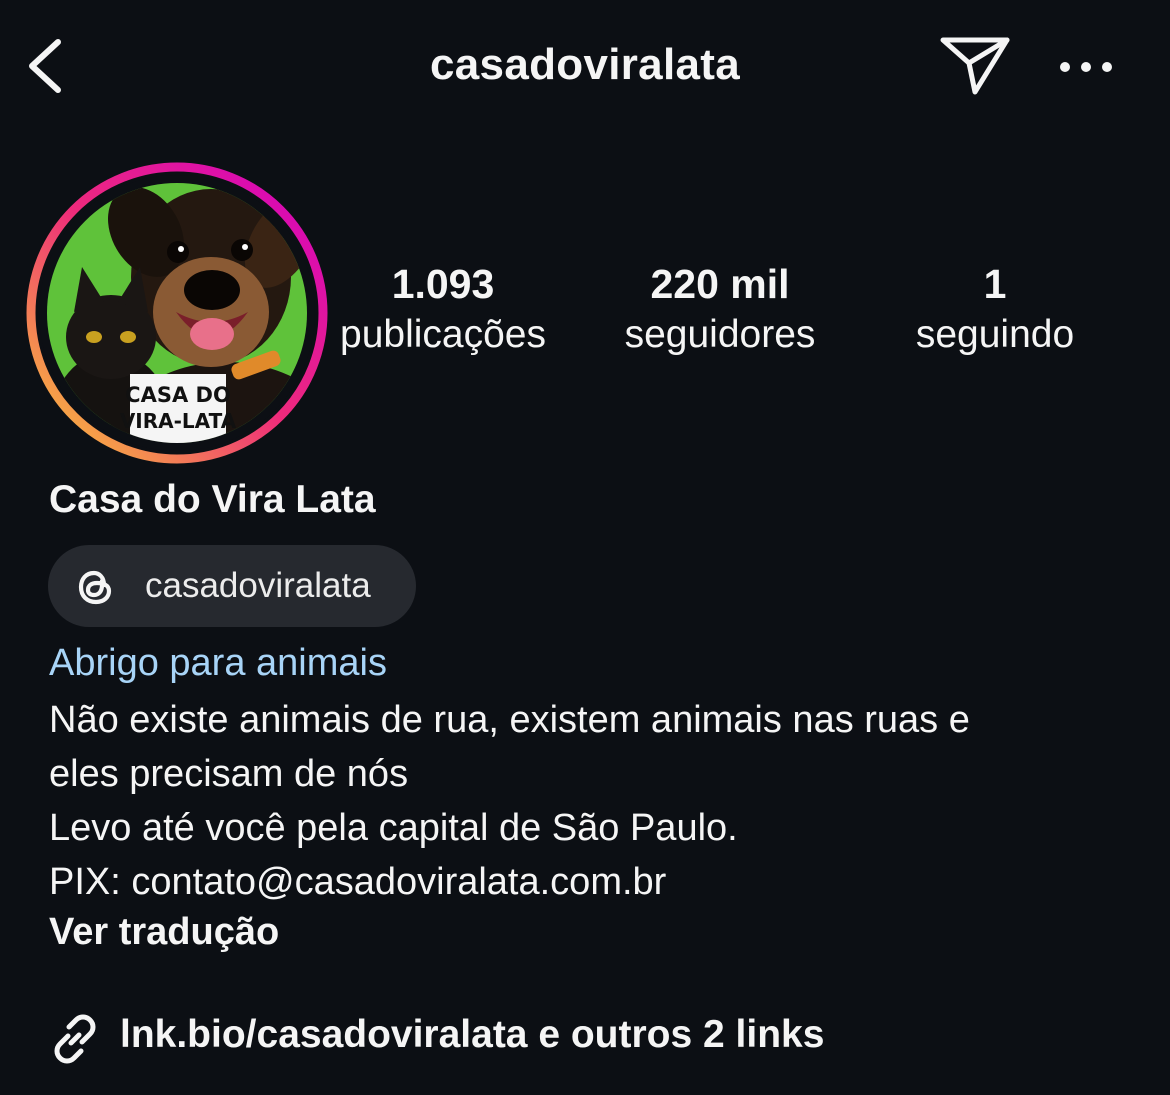  Describe the element at coordinates (164, 932) in the screenshot. I see `see-translation-button: Ver tradução` at that location.